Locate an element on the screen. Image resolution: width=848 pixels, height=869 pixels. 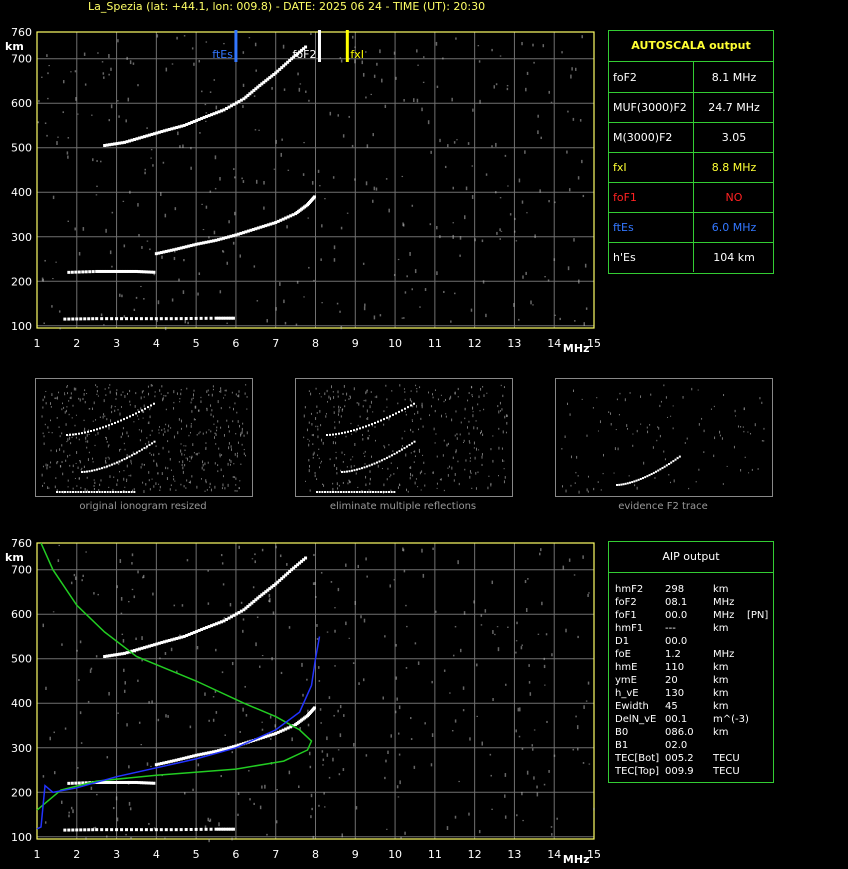
autoscala-row: fxI 8.8 MHz is located at coordinates (691, 167).